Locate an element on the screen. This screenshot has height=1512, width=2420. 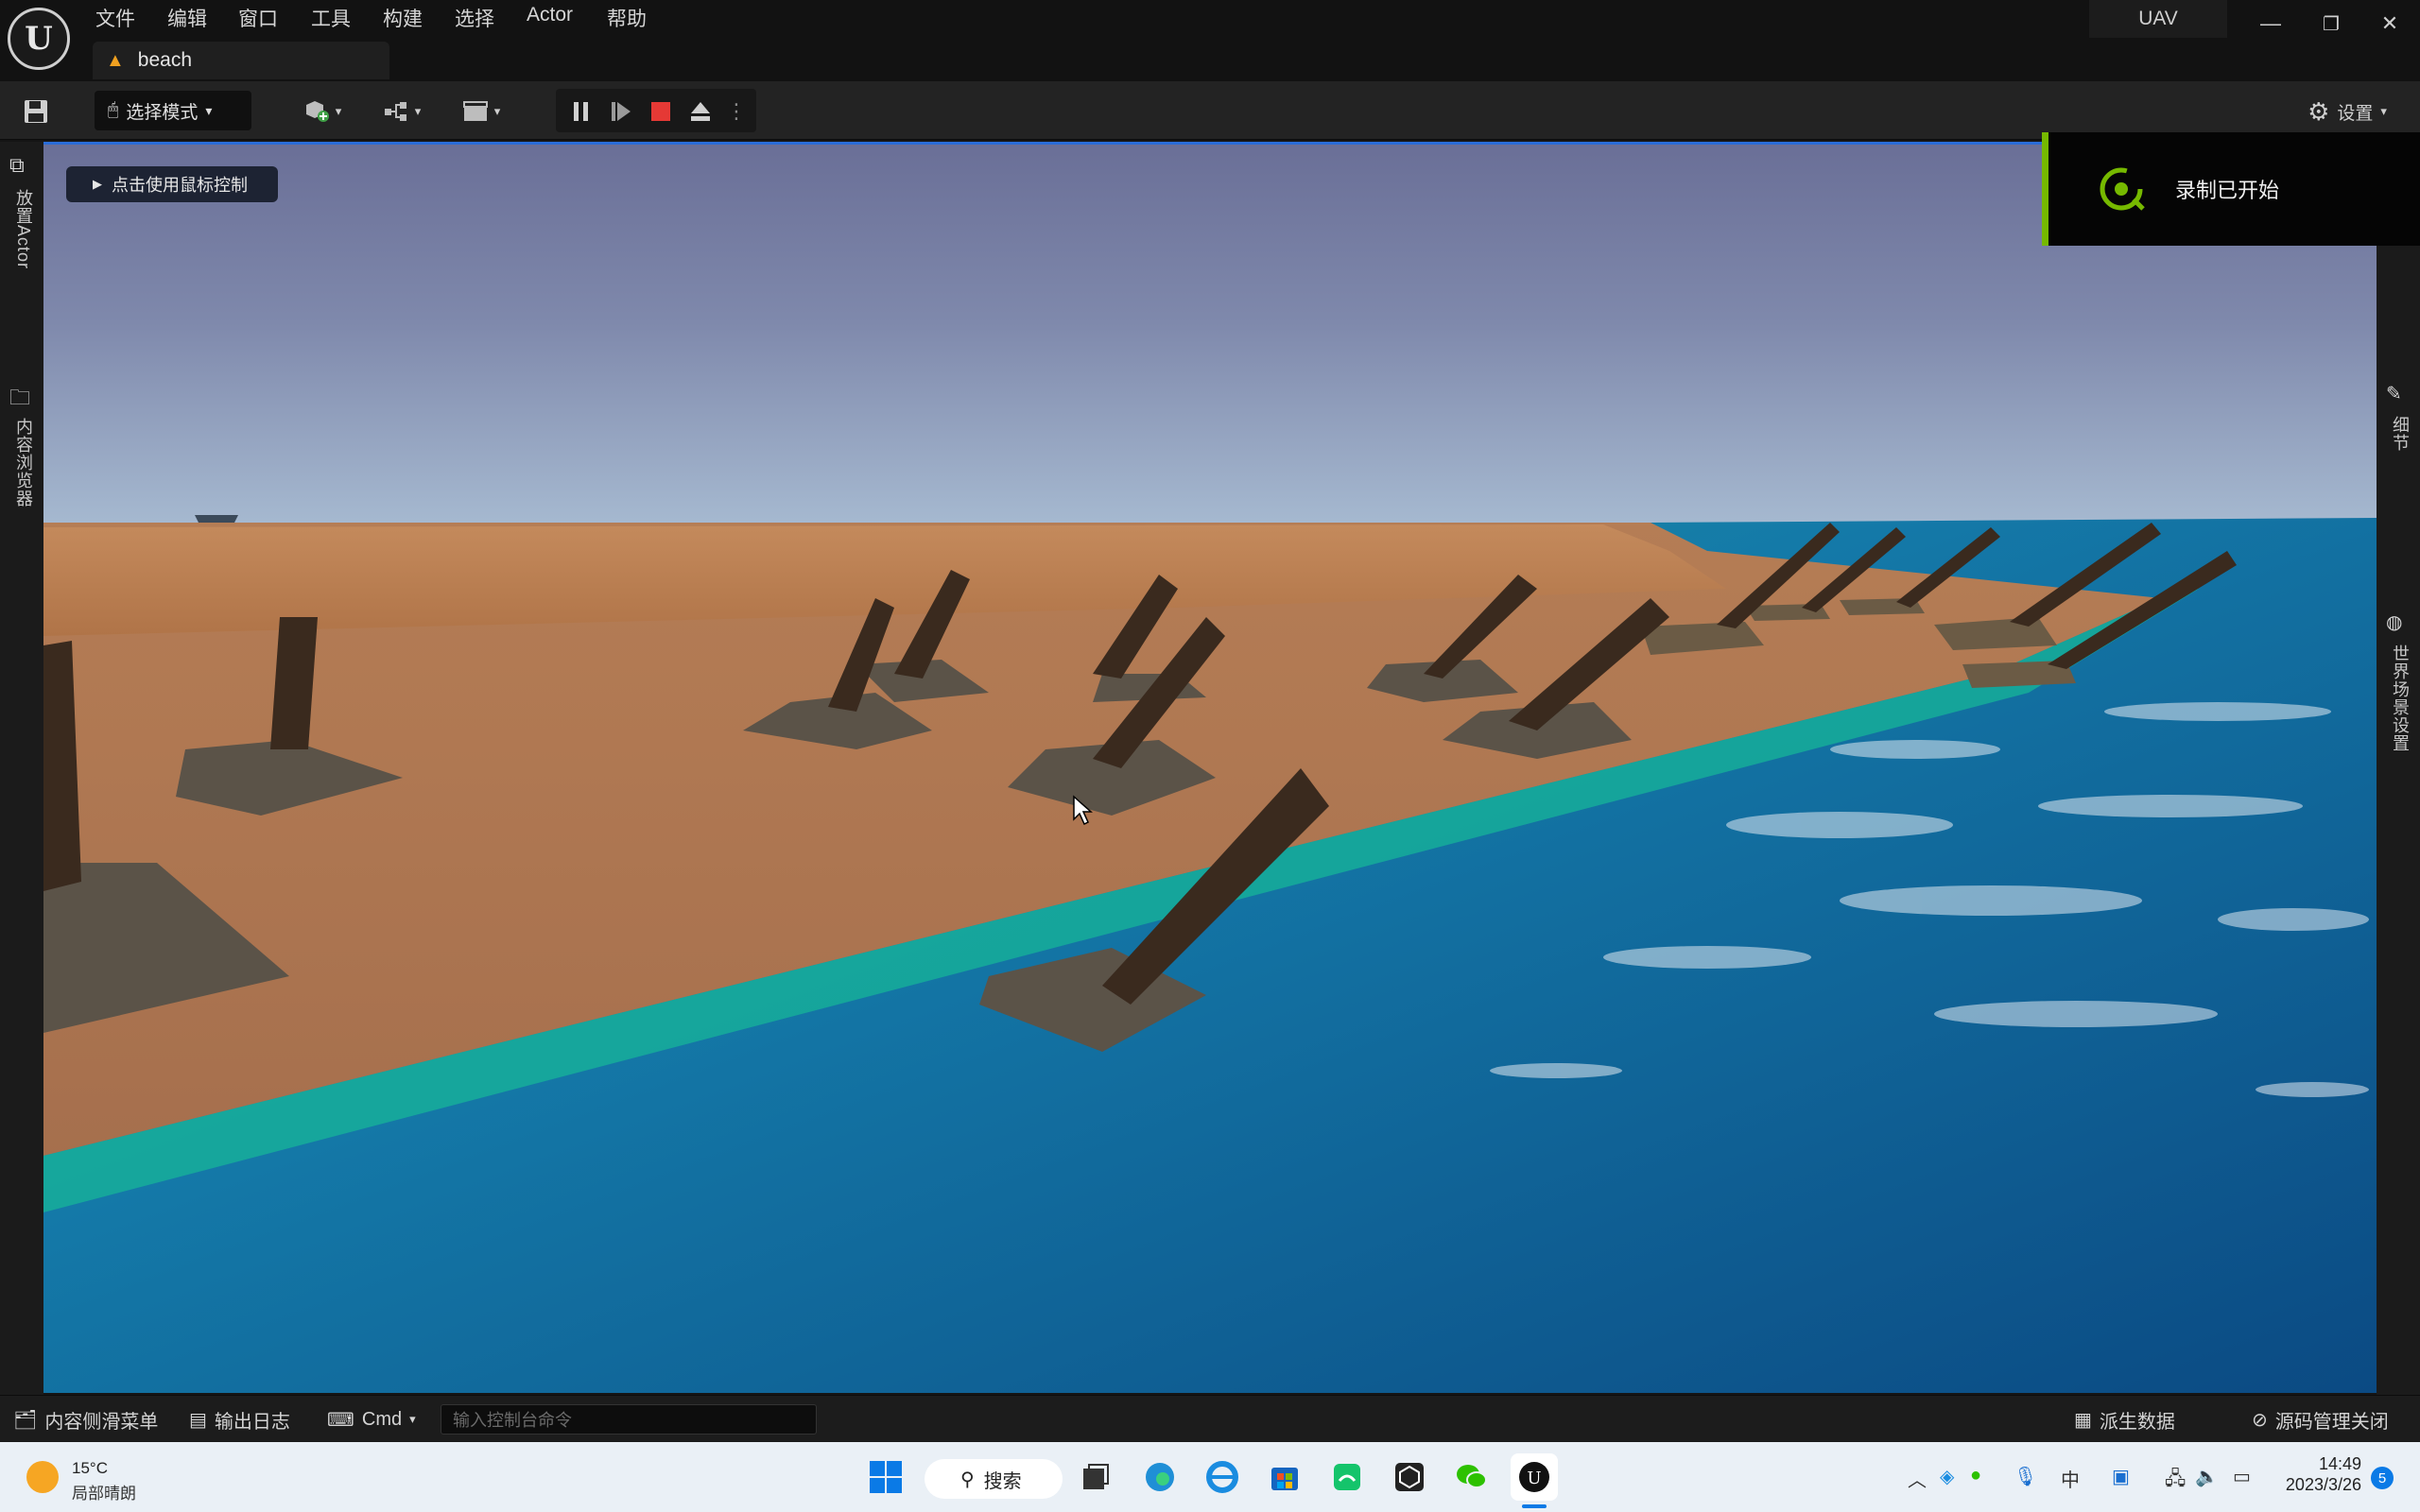
clock-time: 14:49 is located at coordinates (2339, 1463).